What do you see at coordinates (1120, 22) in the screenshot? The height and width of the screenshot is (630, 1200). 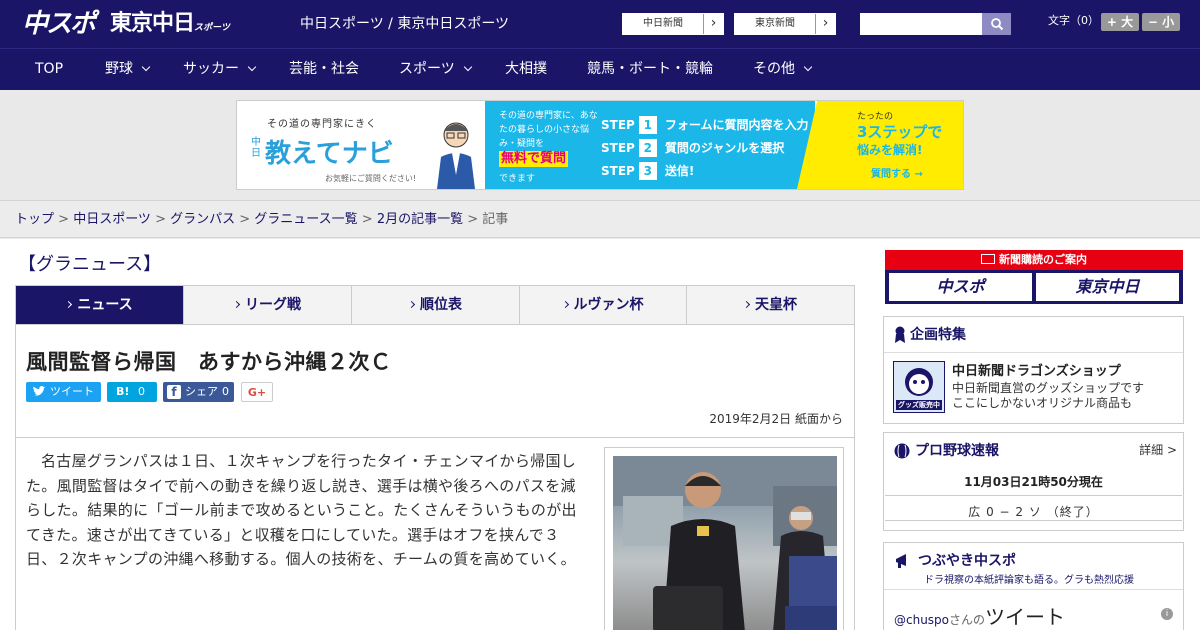 I see `font-larger-button: + 大` at bounding box center [1120, 22].